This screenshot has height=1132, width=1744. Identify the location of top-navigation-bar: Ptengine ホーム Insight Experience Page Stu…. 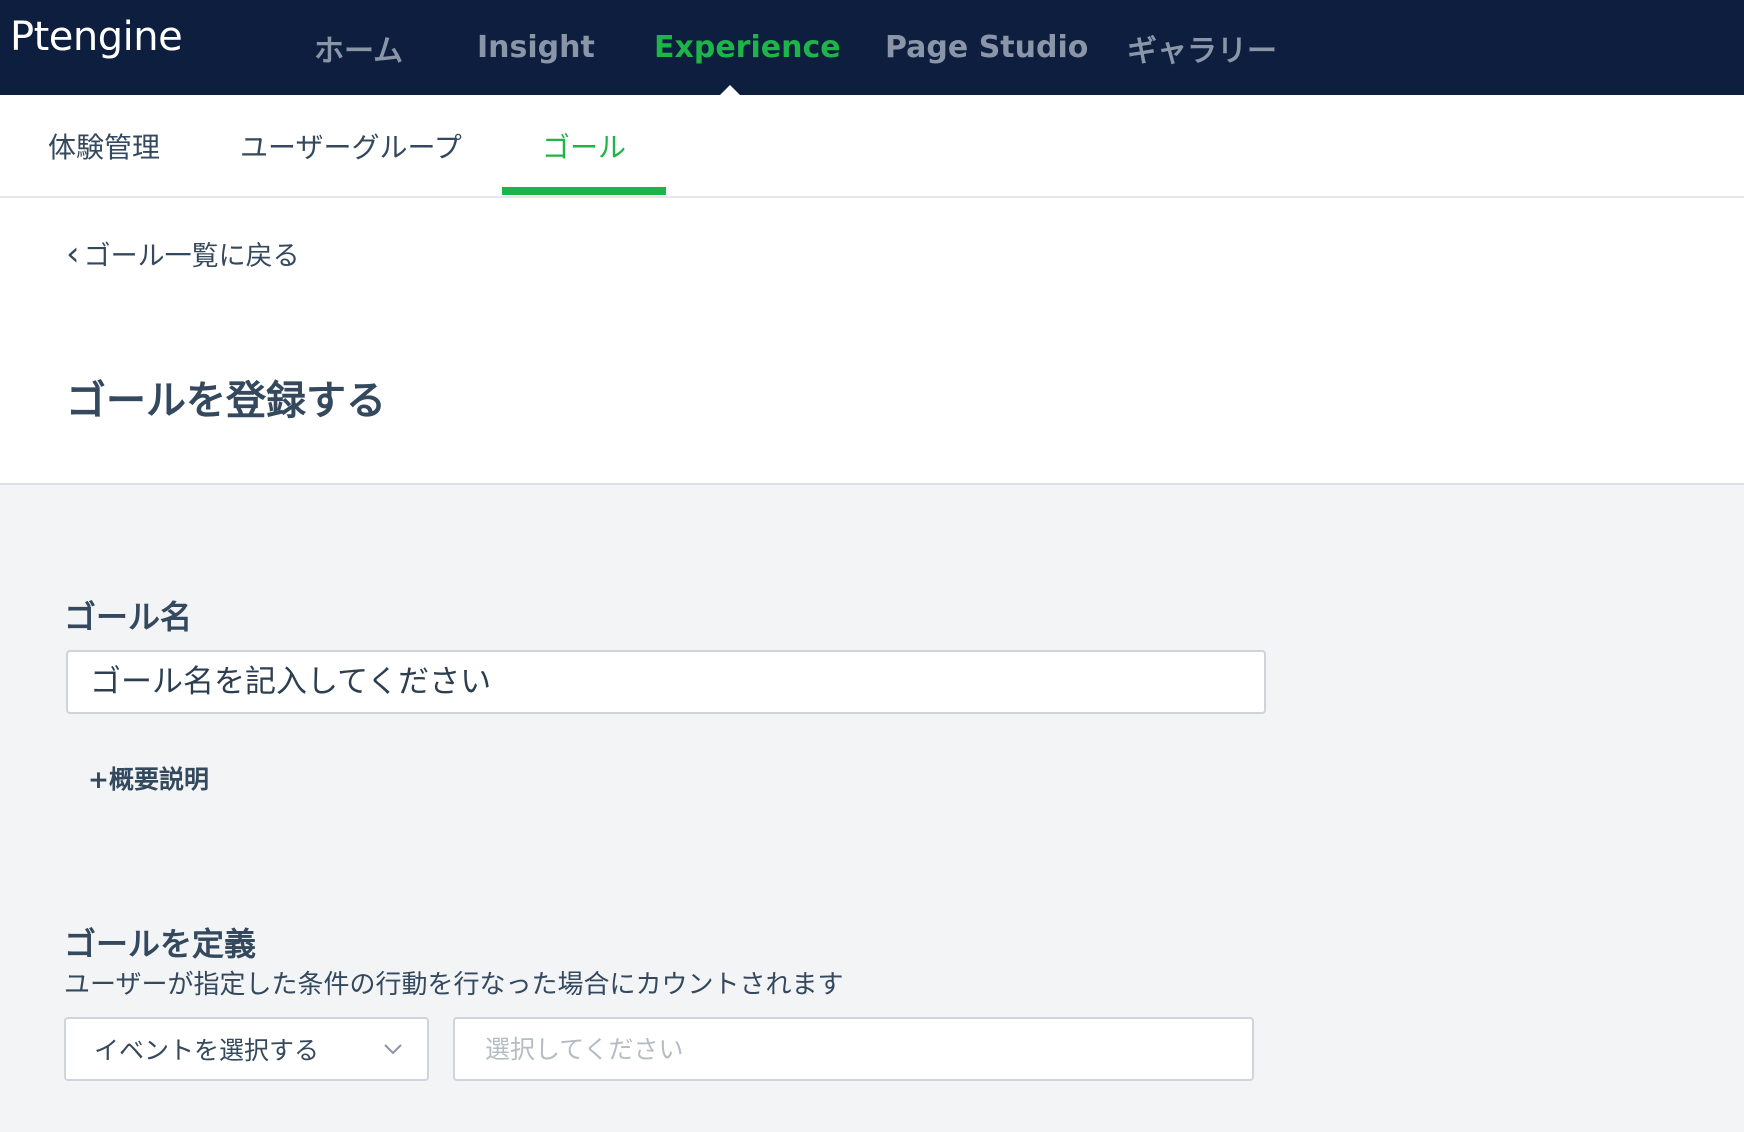
(872, 47).